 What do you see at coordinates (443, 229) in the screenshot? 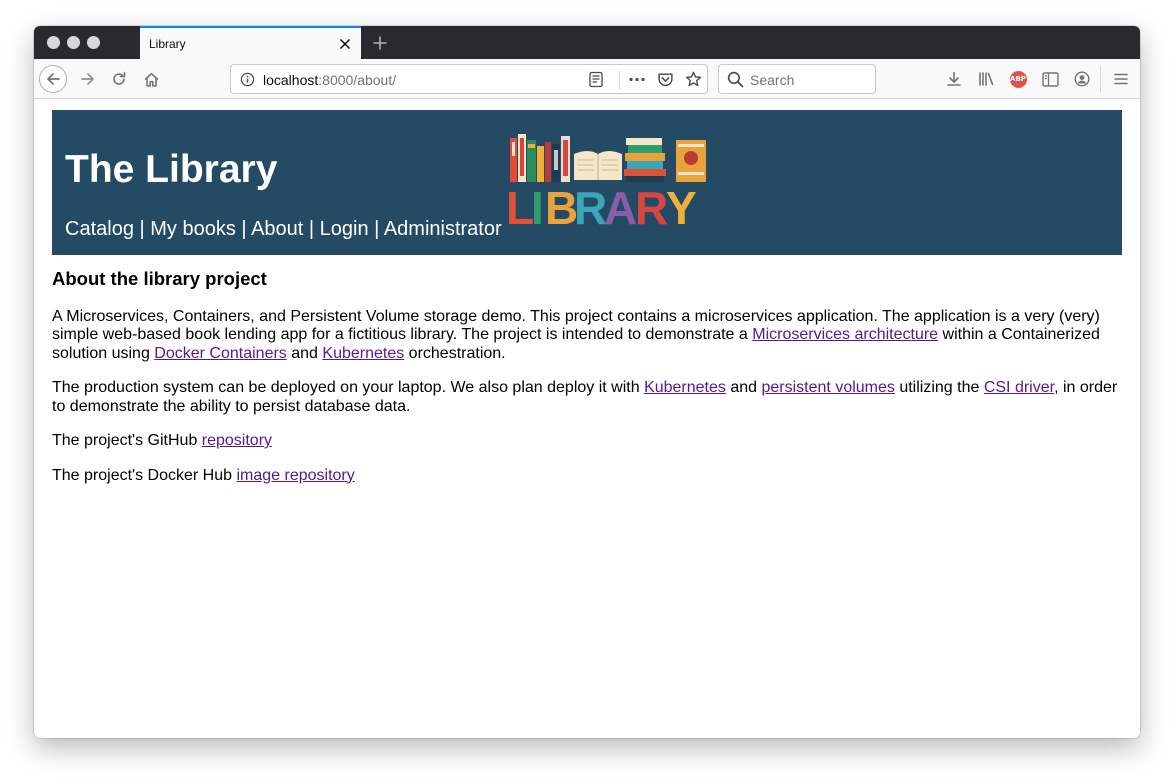
I see `nav-administrator-link: Administrator` at bounding box center [443, 229].